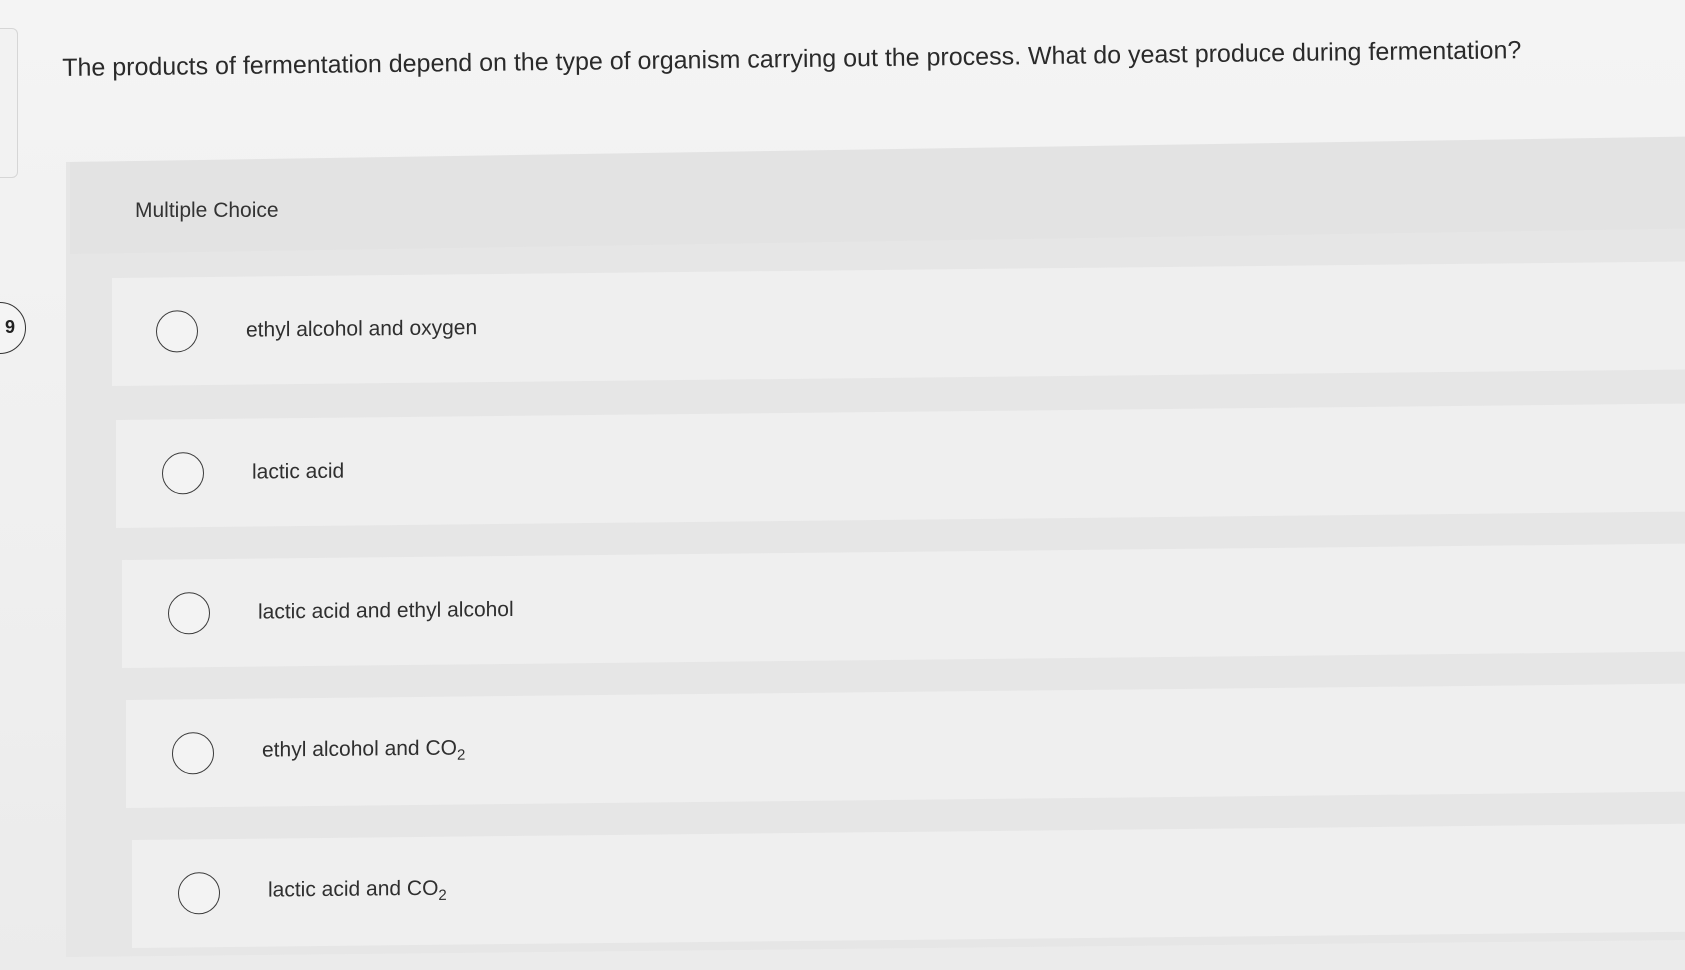  What do you see at coordinates (298, 471) in the screenshot?
I see `answer-option-label: lactic acid` at bounding box center [298, 471].